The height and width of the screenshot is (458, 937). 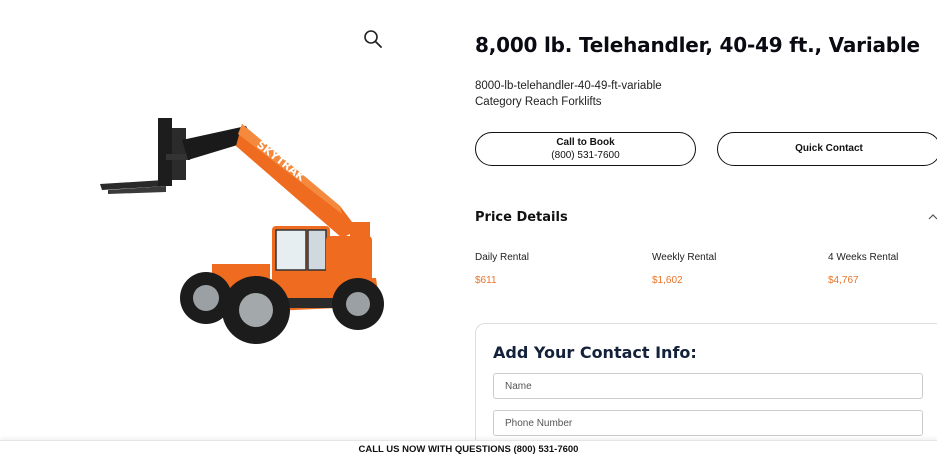 I want to click on call-to-book-button: Call to Book (800) 531-7600, so click(x=585, y=149).